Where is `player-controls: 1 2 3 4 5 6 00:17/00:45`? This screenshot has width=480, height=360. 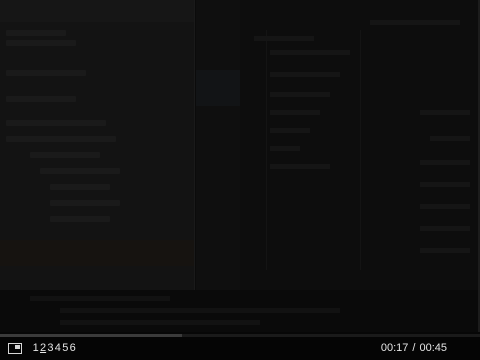
player-controls: 1 2 3 4 5 6 00:17/00:45 is located at coordinates (240, 347).